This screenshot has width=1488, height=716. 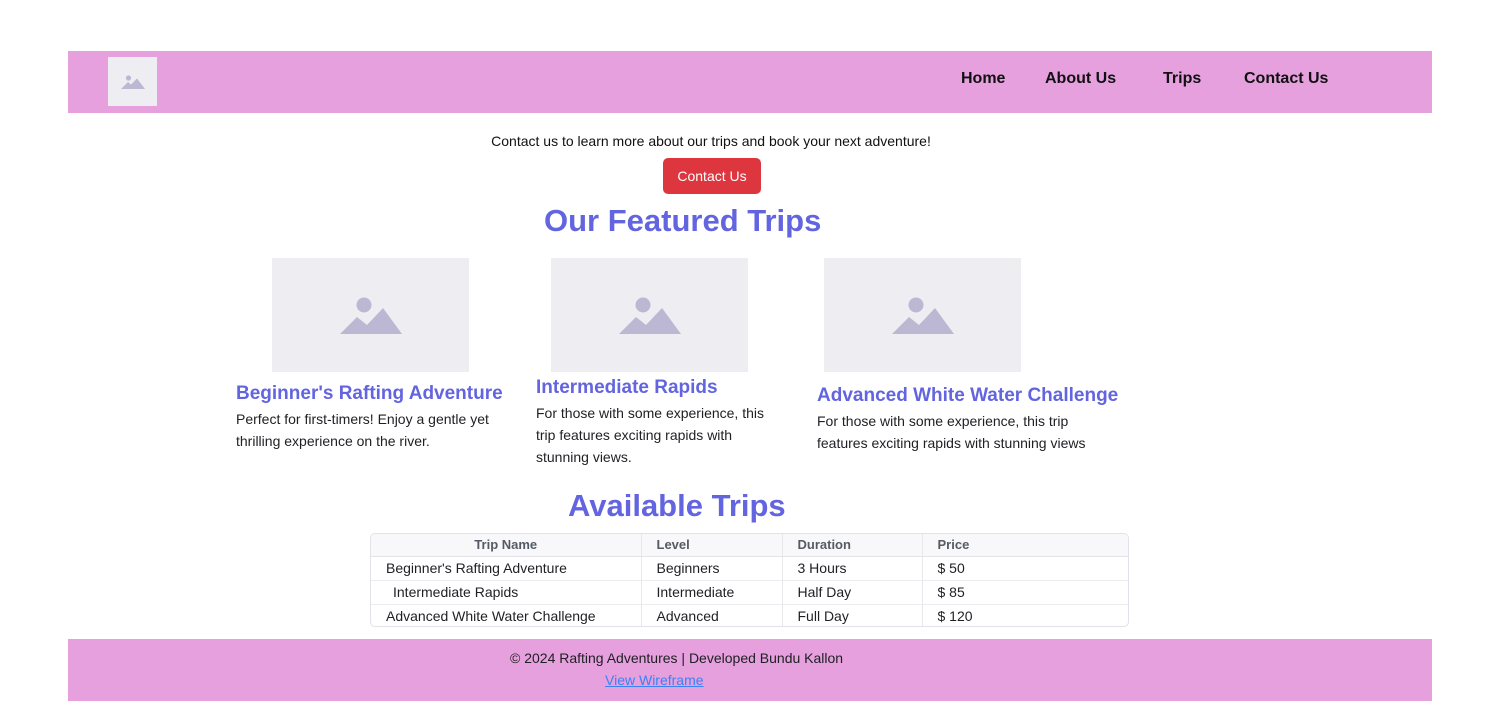 What do you see at coordinates (1182, 79) in the screenshot?
I see `nav-trips: Trips` at bounding box center [1182, 79].